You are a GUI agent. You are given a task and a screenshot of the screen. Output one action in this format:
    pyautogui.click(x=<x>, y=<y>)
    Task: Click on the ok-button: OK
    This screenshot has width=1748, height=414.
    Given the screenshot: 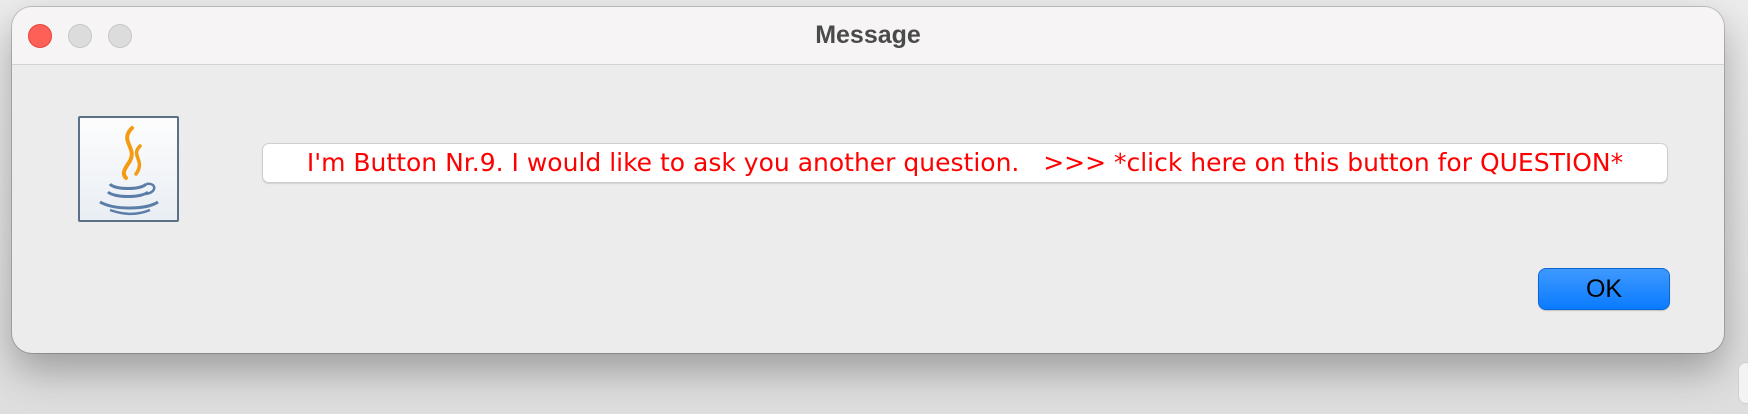 What is the action you would take?
    pyautogui.click(x=1604, y=289)
    